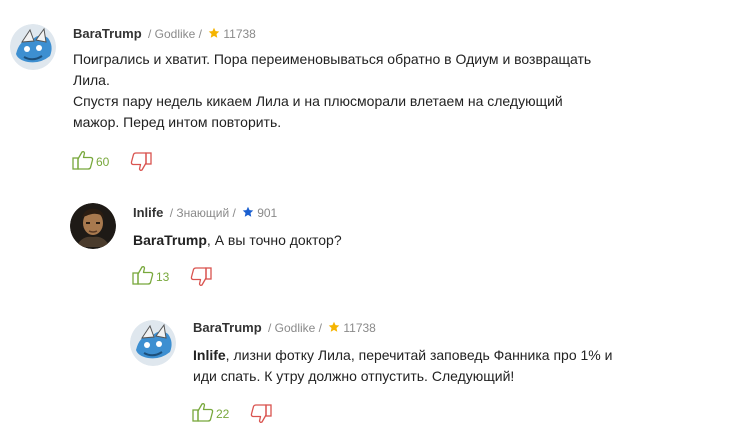  Describe the element at coordinates (242, 413) in the screenshot. I see `vote-bar: 22` at that location.